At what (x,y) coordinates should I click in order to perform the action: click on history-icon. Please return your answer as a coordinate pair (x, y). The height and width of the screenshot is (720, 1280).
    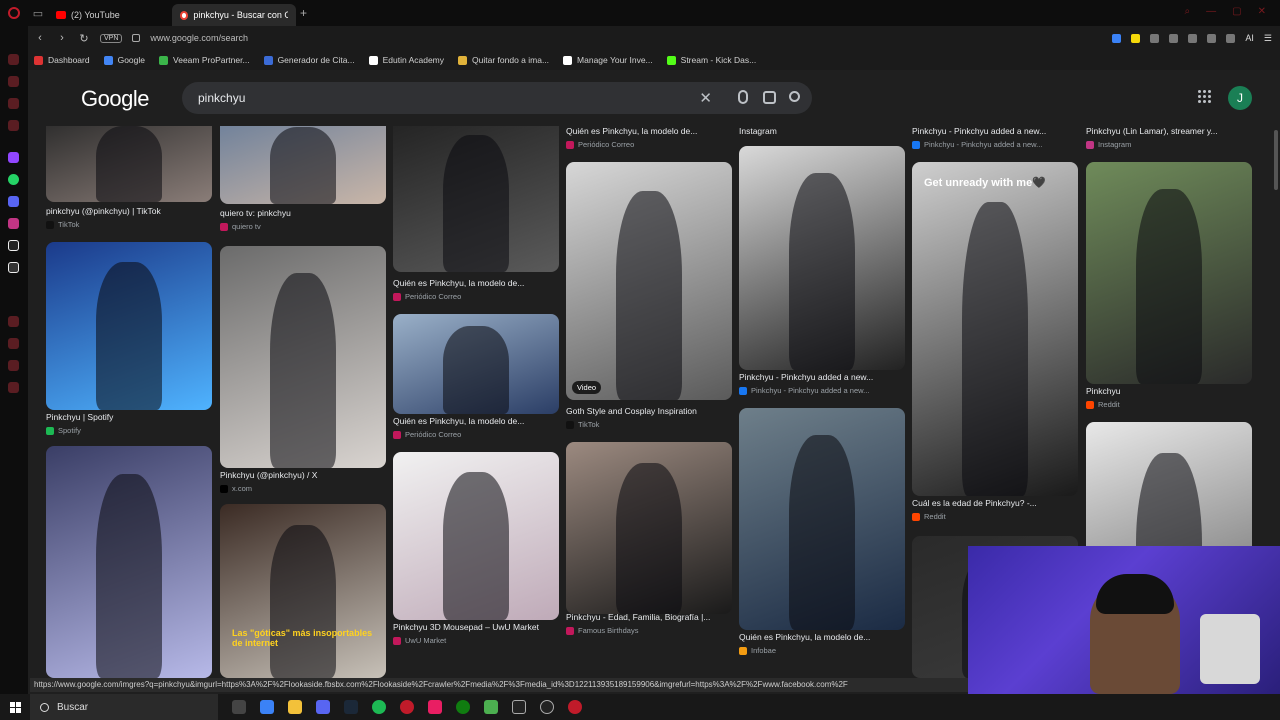
    Looking at the image, I should click on (13, 125).